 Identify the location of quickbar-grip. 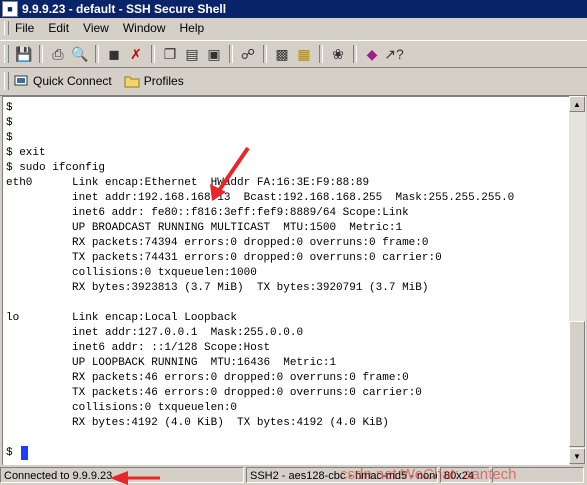
(6, 81).